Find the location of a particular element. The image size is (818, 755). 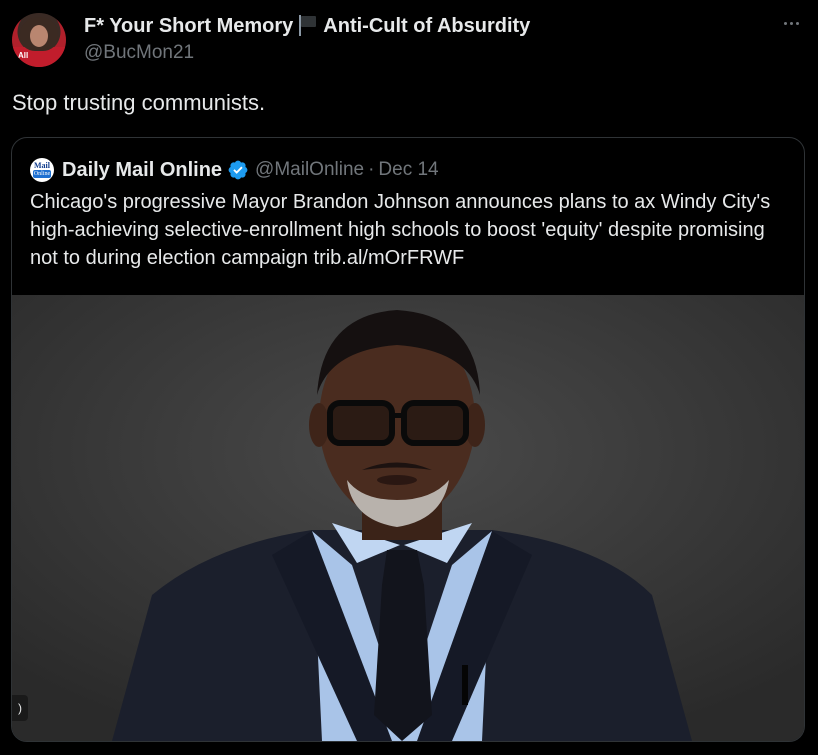

display-name-part1: F* Your Short Memory is located at coordinates (189, 26).